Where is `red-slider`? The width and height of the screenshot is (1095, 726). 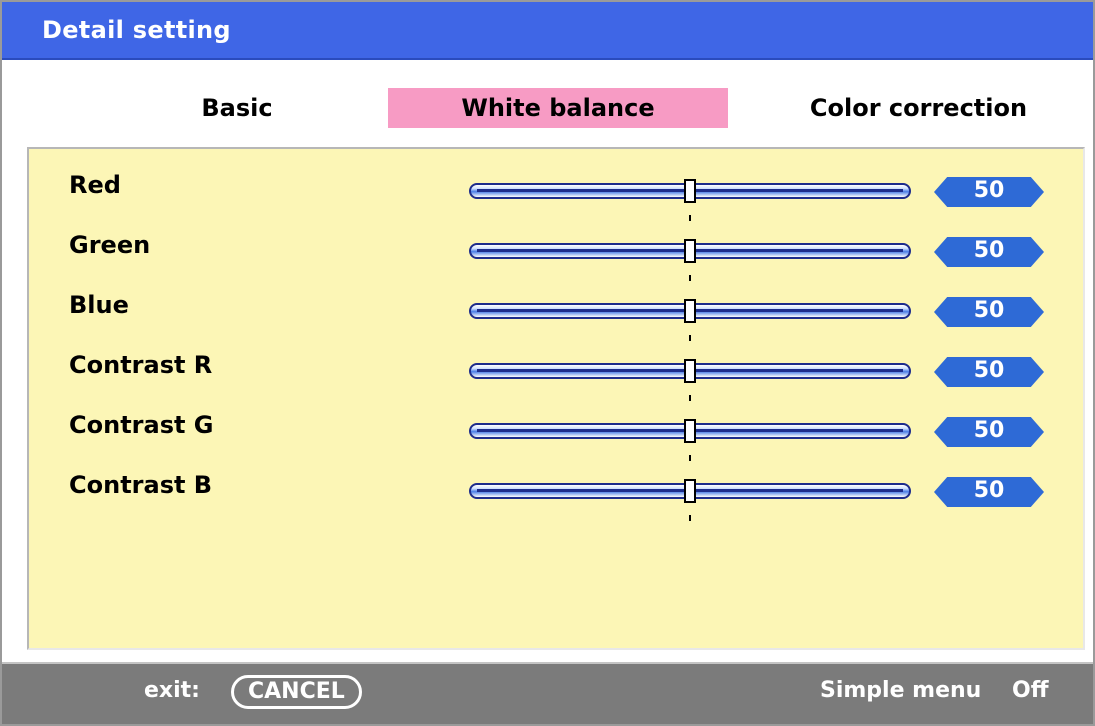 red-slider is located at coordinates (690, 200).